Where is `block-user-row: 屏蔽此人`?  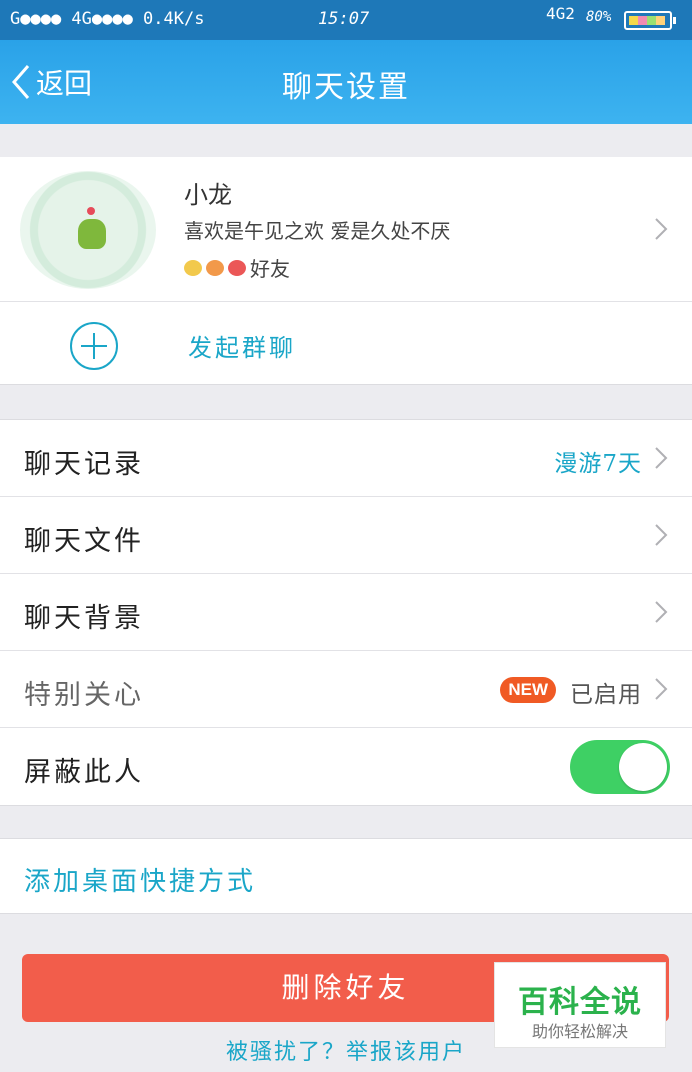 block-user-row: 屏蔽此人 is located at coordinates (346, 766).